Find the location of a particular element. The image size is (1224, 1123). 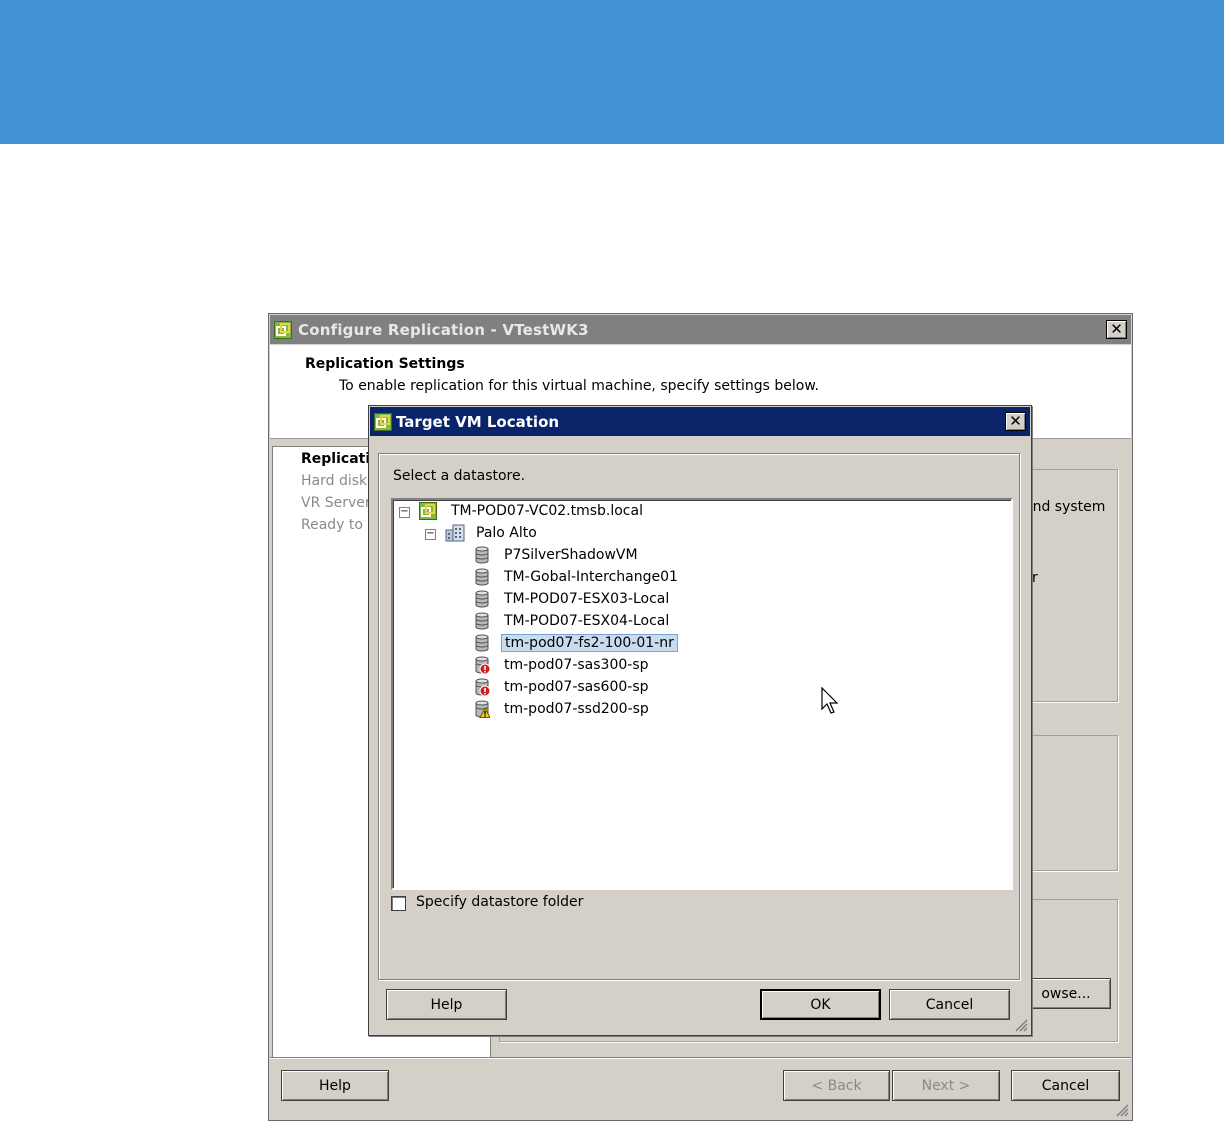

outer-title-bar: Configure Replication - VTestWK3 ✕ is located at coordinates (700, 329).